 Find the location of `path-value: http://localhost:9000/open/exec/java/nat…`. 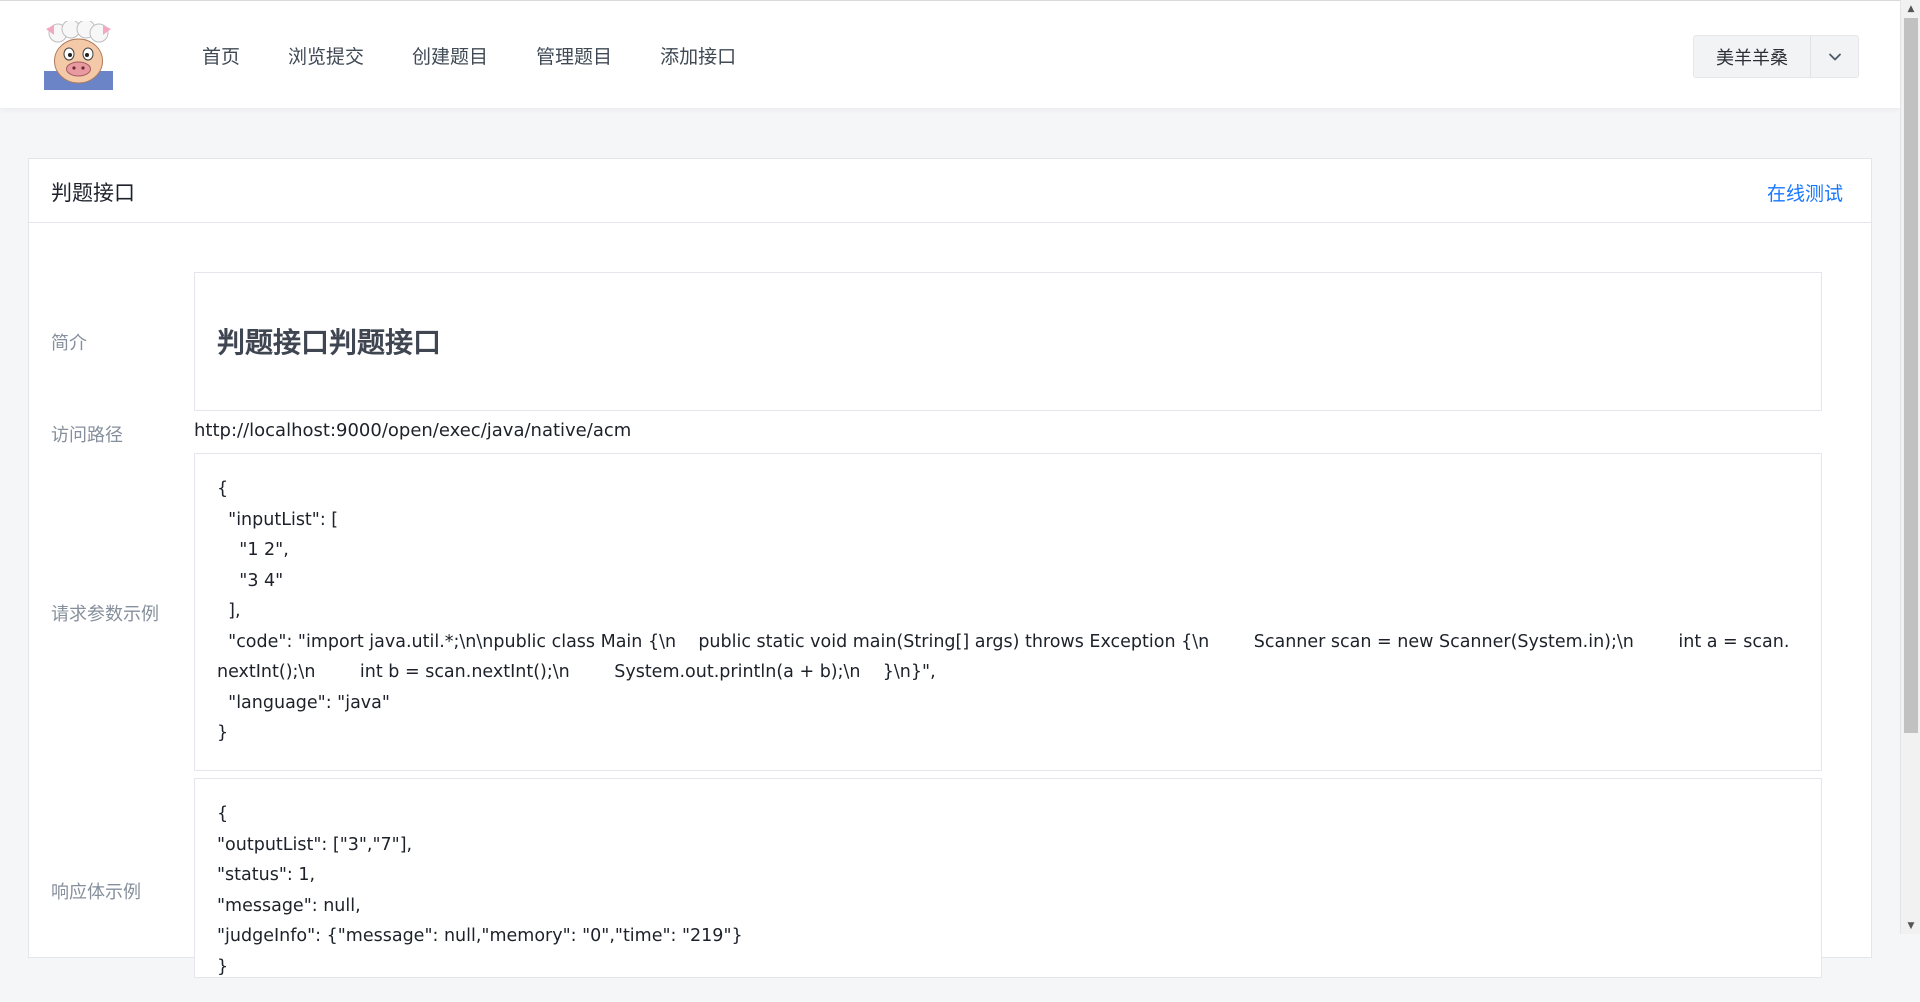

path-value: http://localhost:9000/open/exec/java/nat… is located at coordinates (413, 430).